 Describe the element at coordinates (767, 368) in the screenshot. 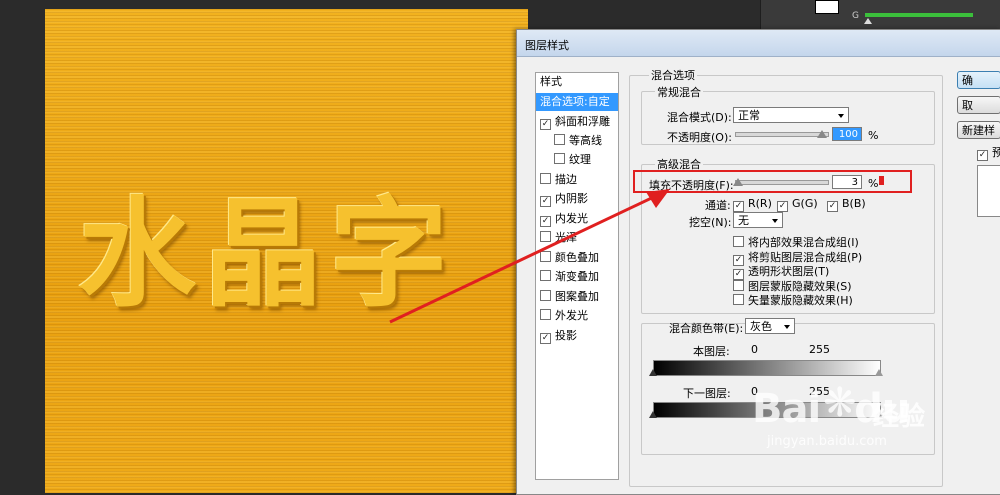

I see `this-layer-gradient` at that location.